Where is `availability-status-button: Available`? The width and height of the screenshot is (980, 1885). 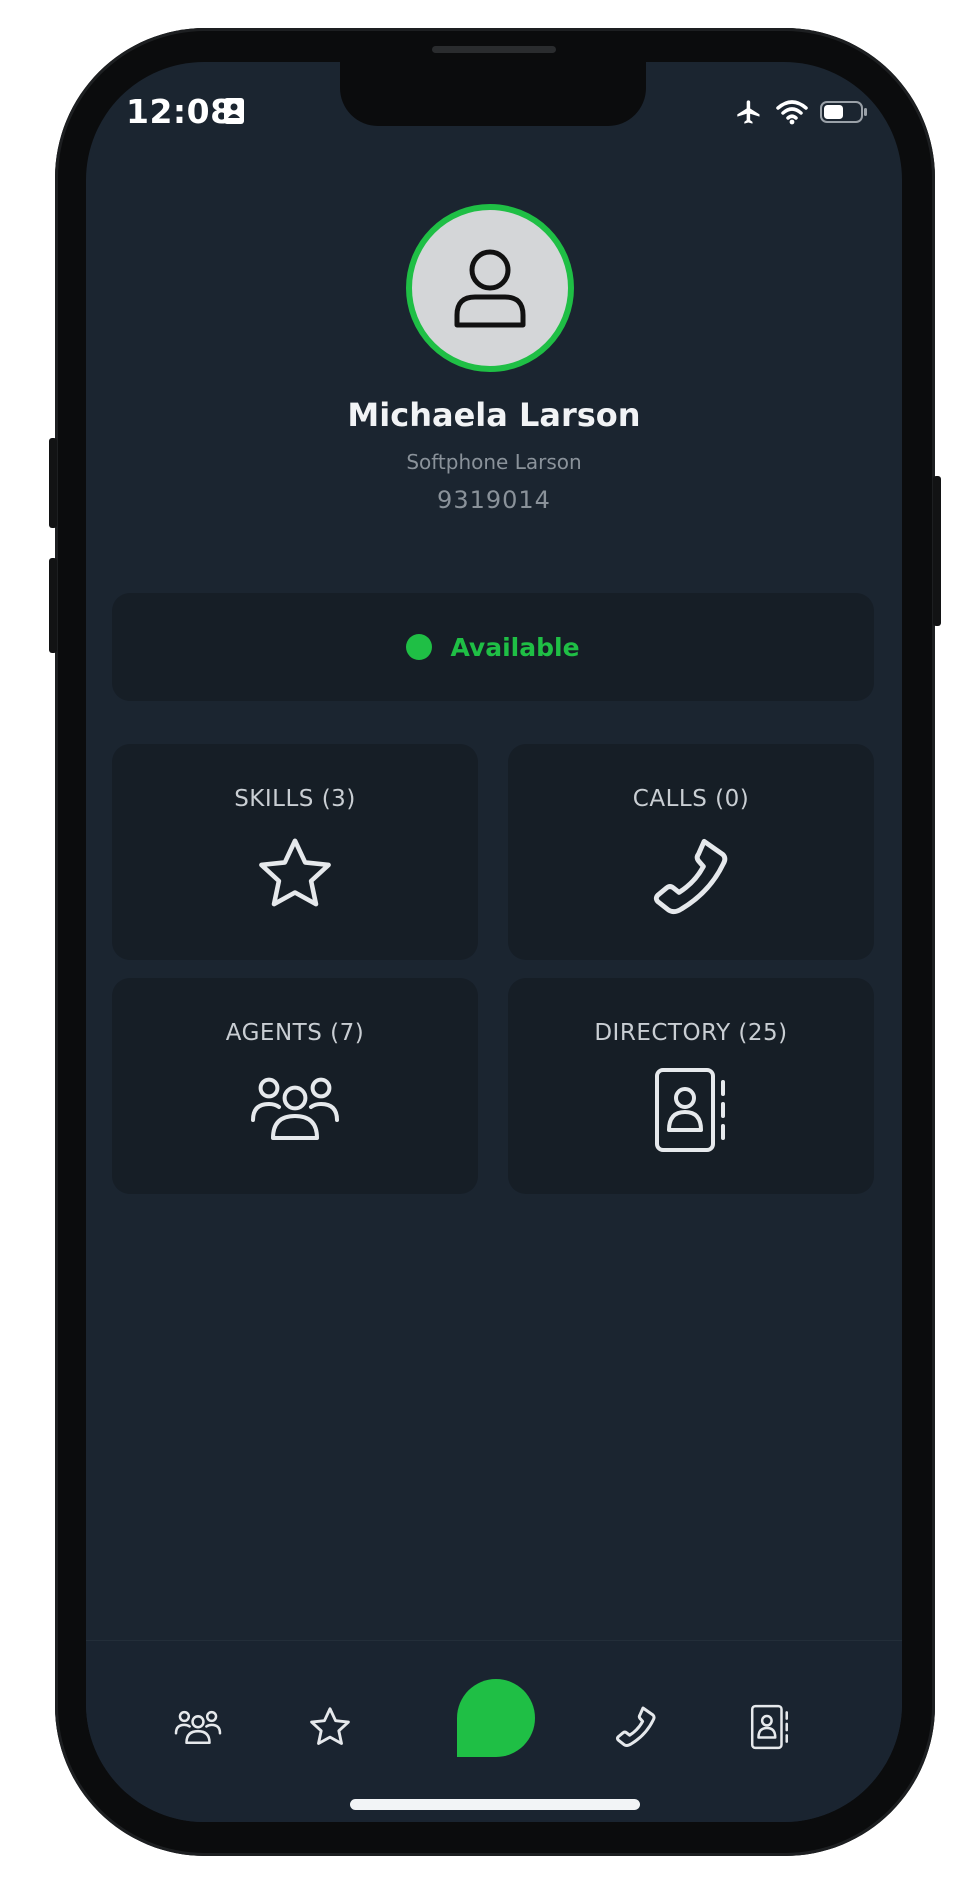
availability-status-button: Available is located at coordinates (493, 647).